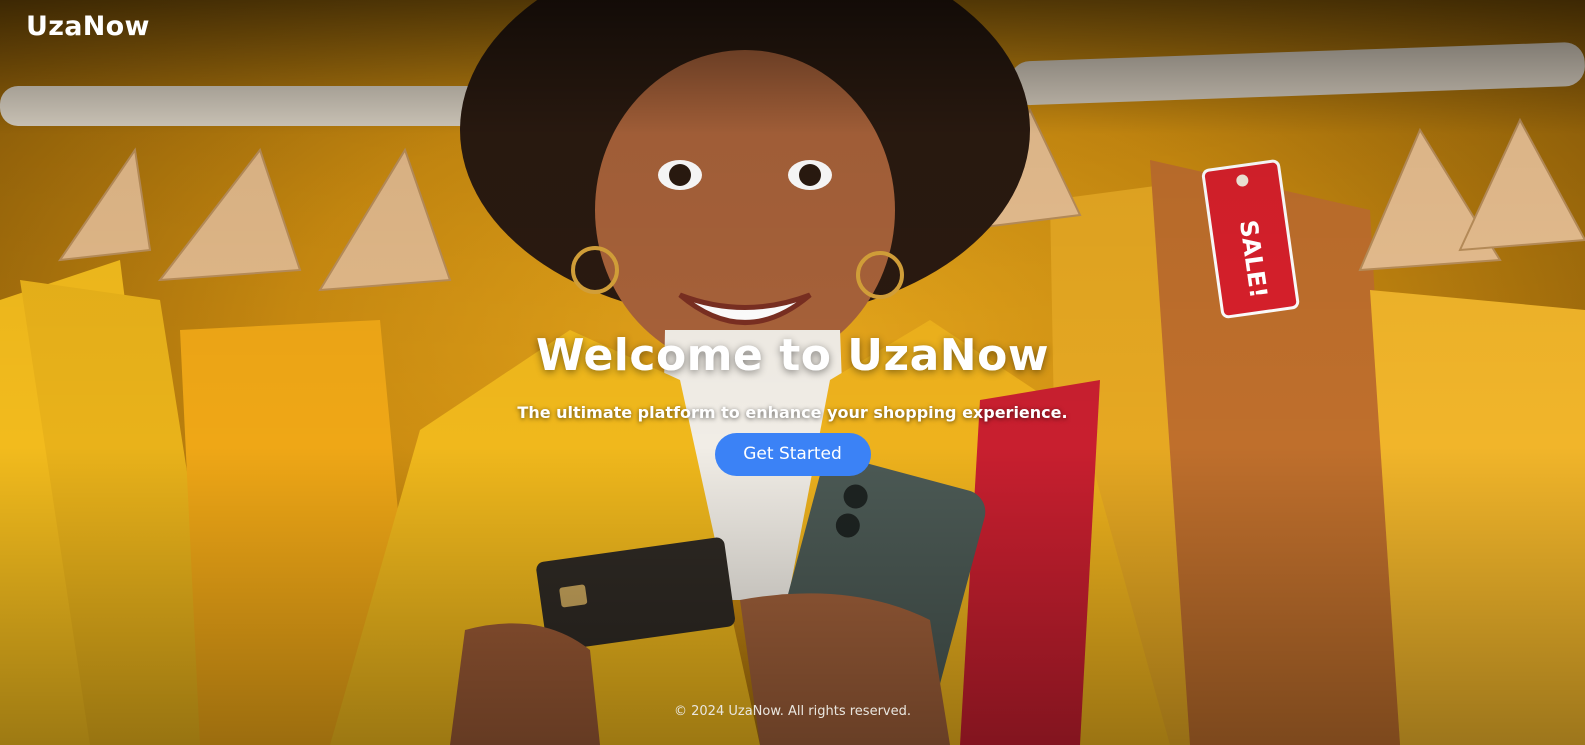 The height and width of the screenshot is (745, 1585). What do you see at coordinates (792, 355) in the screenshot?
I see `hero-title: Welcome to UzaNow` at bounding box center [792, 355].